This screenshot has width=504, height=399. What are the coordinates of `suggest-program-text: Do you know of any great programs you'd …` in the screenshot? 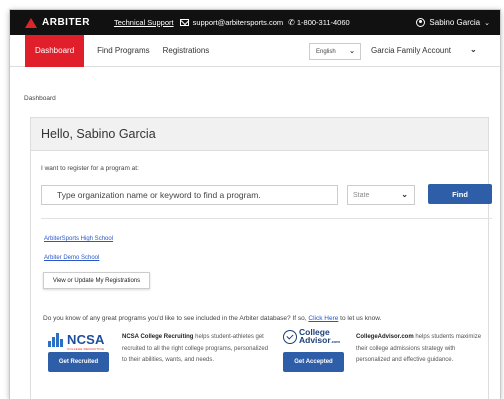 It's located at (212, 318).